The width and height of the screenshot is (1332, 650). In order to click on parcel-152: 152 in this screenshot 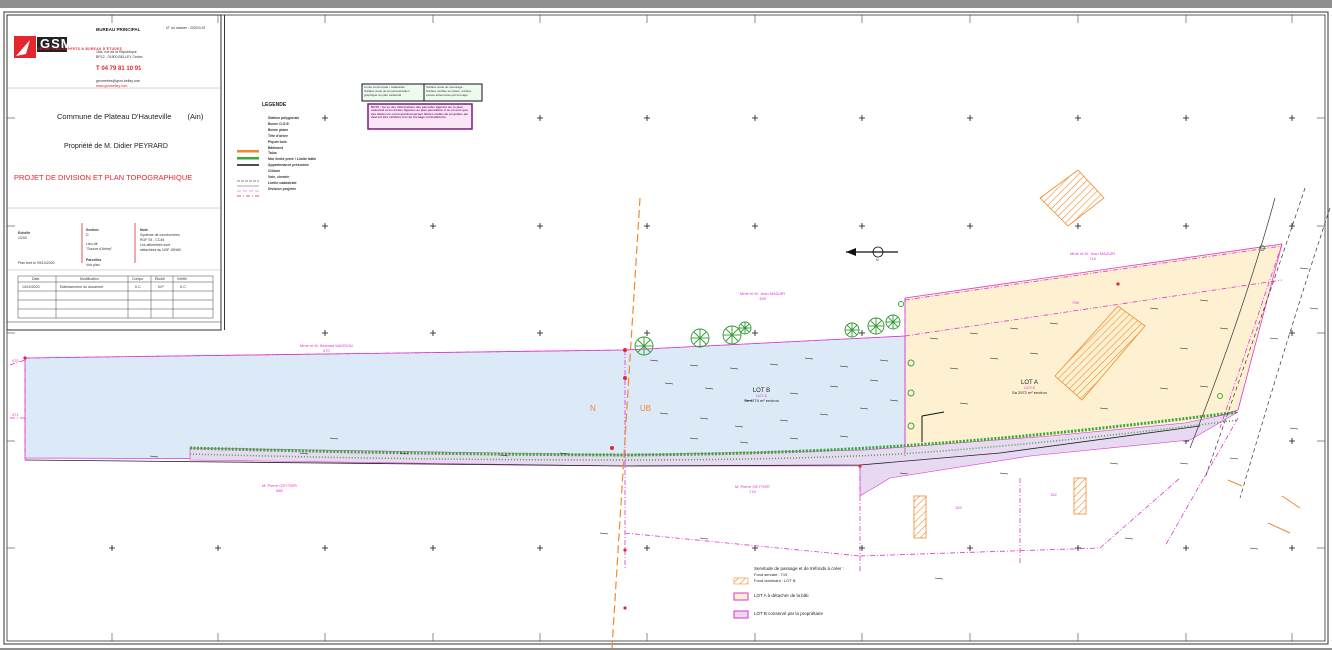, I will do `click(1053, 494)`.